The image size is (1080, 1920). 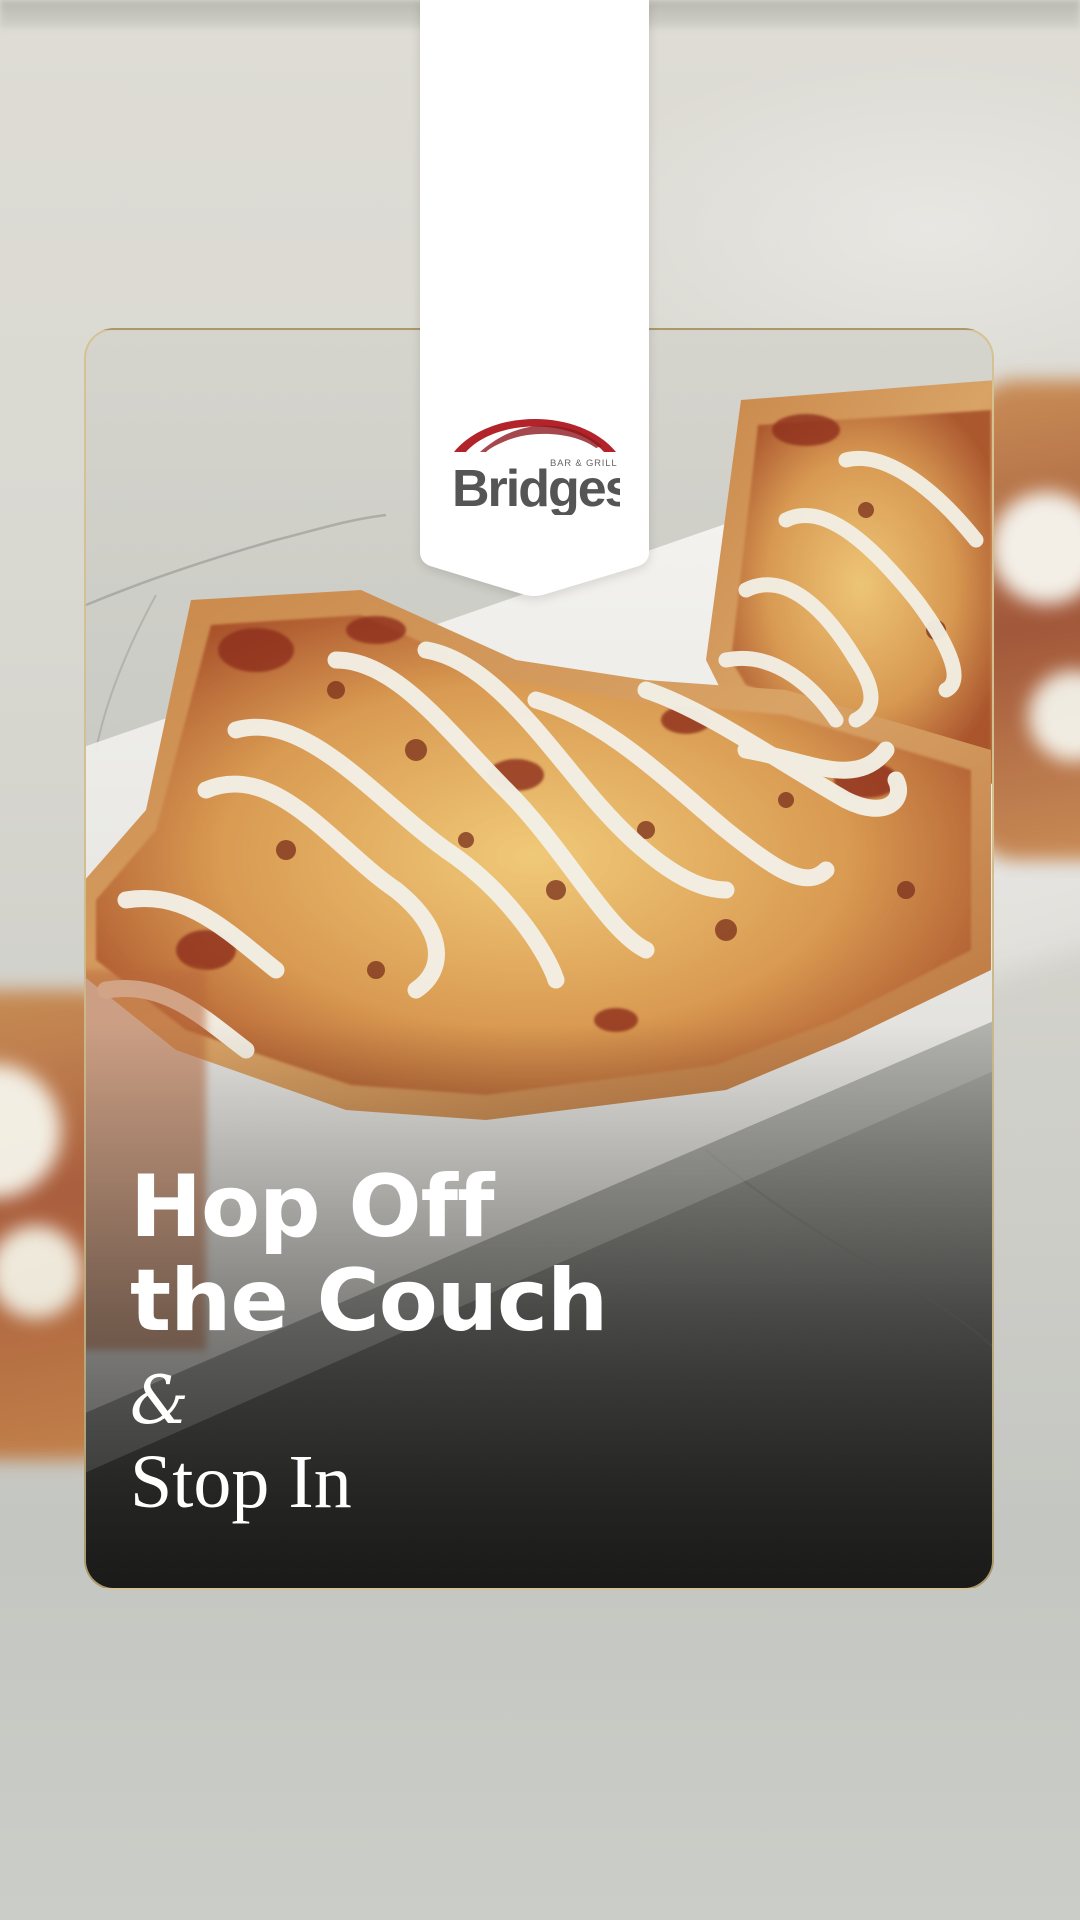 What do you see at coordinates (536, 487) in the screenshot?
I see `brand-wordmark: Bridges` at bounding box center [536, 487].